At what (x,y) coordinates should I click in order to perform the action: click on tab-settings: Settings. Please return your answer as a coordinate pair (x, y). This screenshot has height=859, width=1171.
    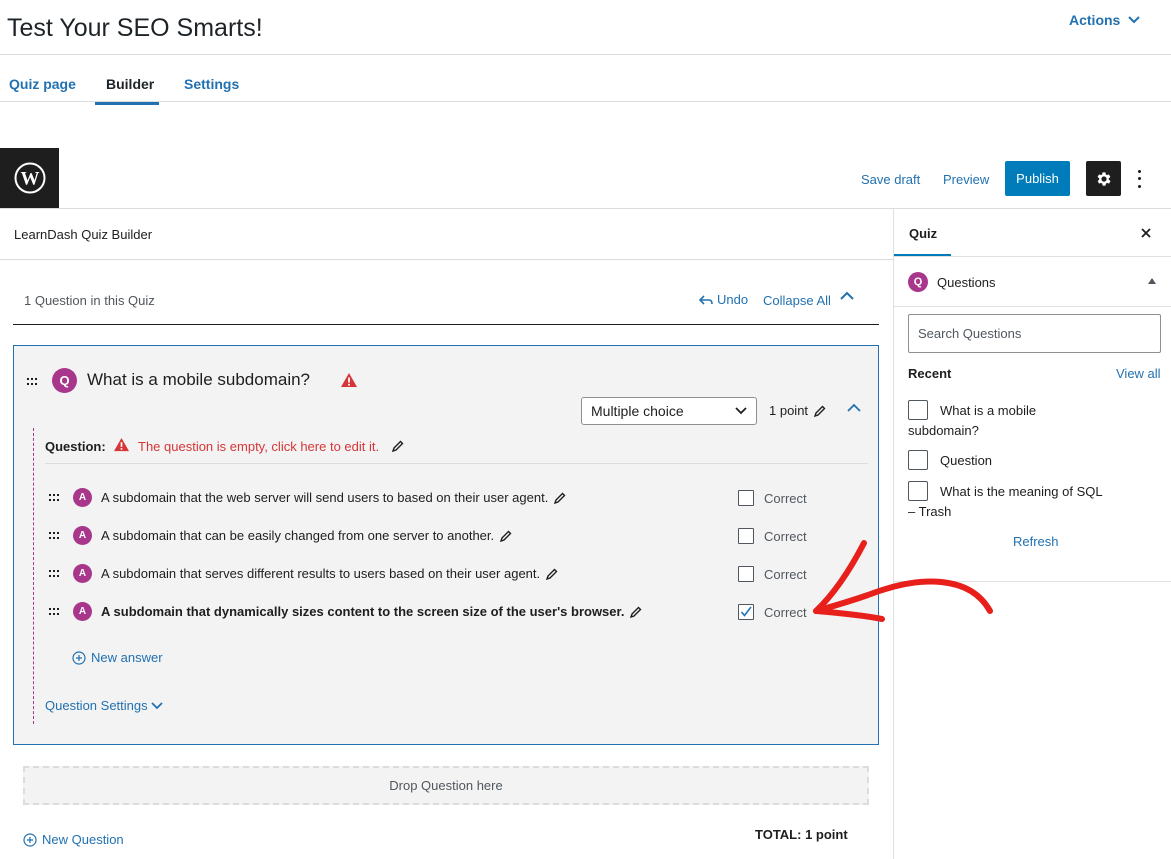
    Looking at the image, I should click on (211, 84).